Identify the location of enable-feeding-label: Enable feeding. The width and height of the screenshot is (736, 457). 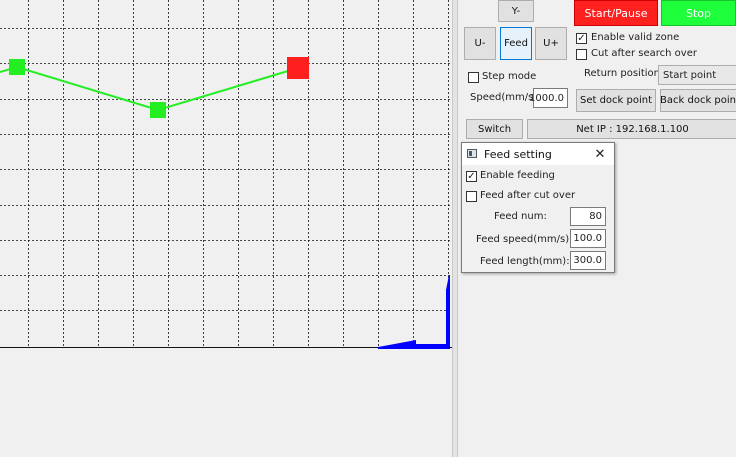
(517, 175).